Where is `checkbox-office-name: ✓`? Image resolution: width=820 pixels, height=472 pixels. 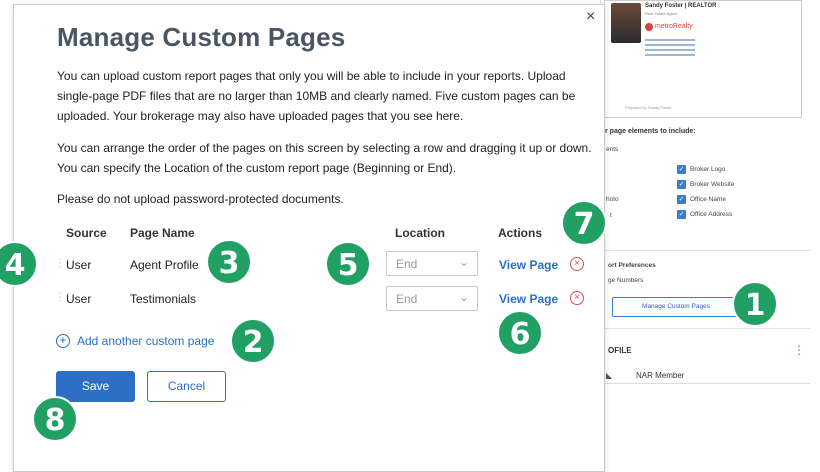 checkbox-office-name: ✓ is located at coordinates (681, 199).